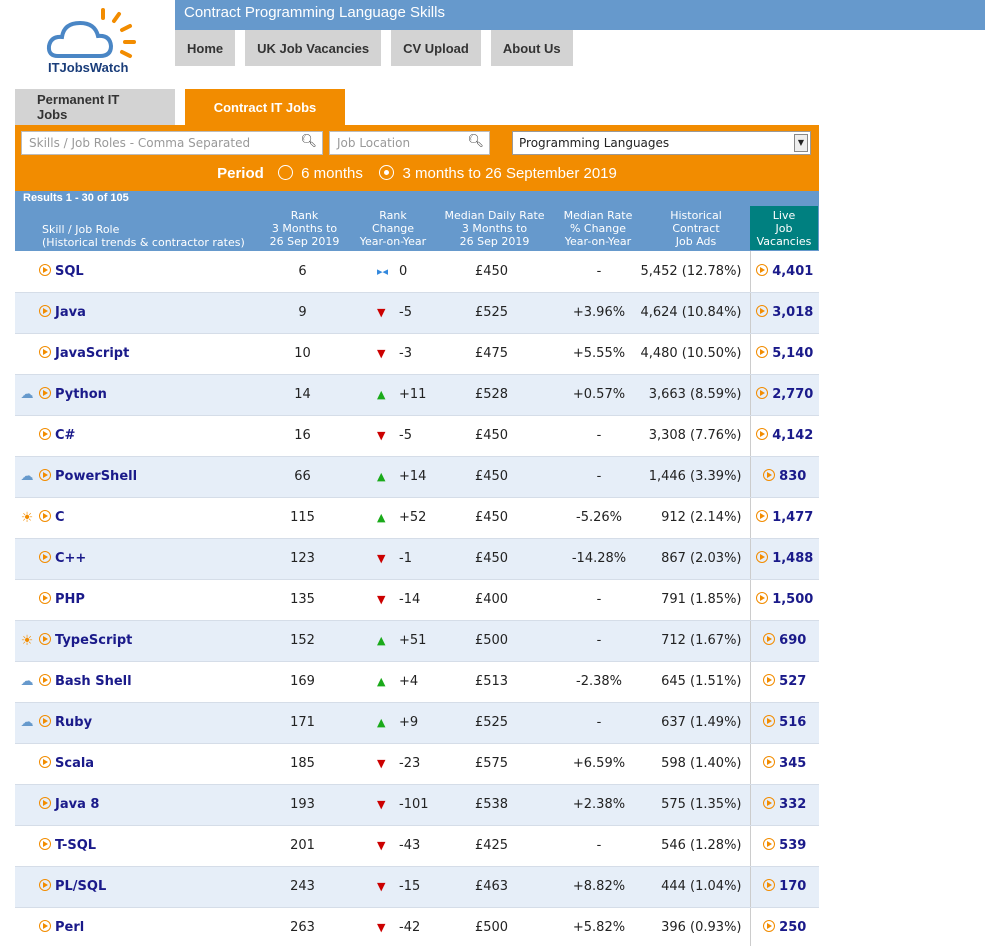 The image size is (1001, 946). I want to click on live-vacancies-link: 4,401, so click(792, 271).